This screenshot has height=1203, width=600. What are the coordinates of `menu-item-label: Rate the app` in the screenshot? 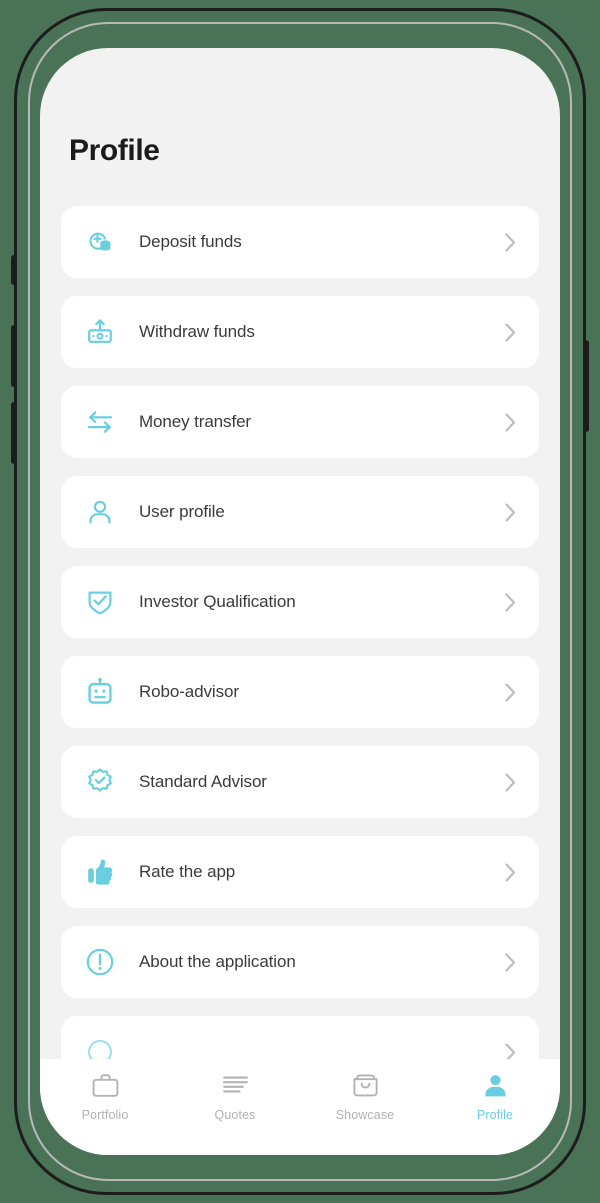 It's located at (187, 871).